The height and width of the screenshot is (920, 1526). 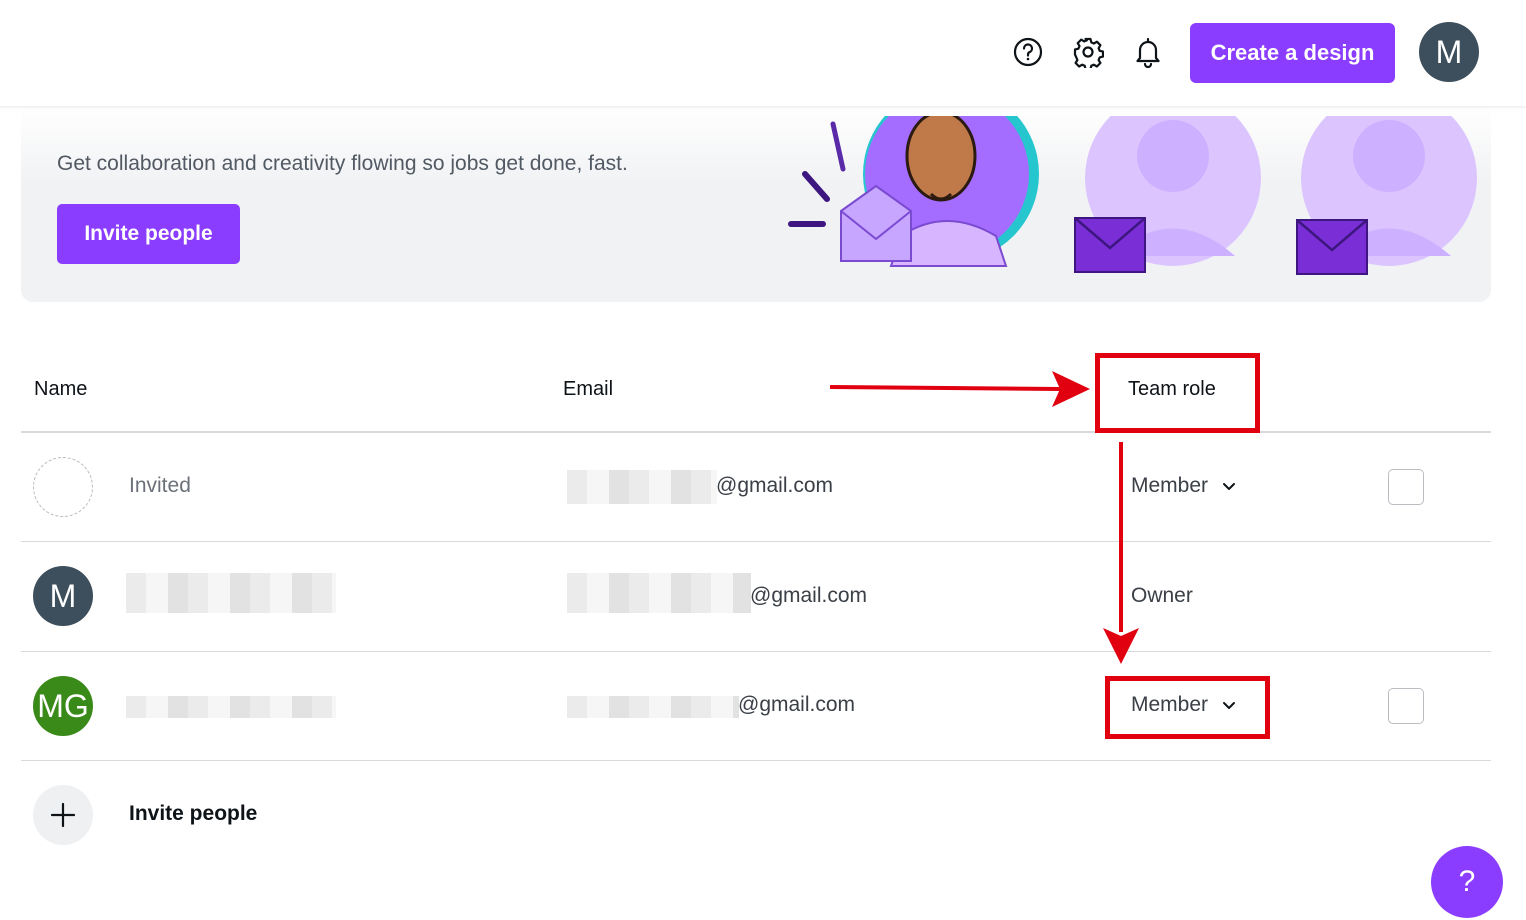 I want to click on help-circle-icon, so click(x=1028, y=52).